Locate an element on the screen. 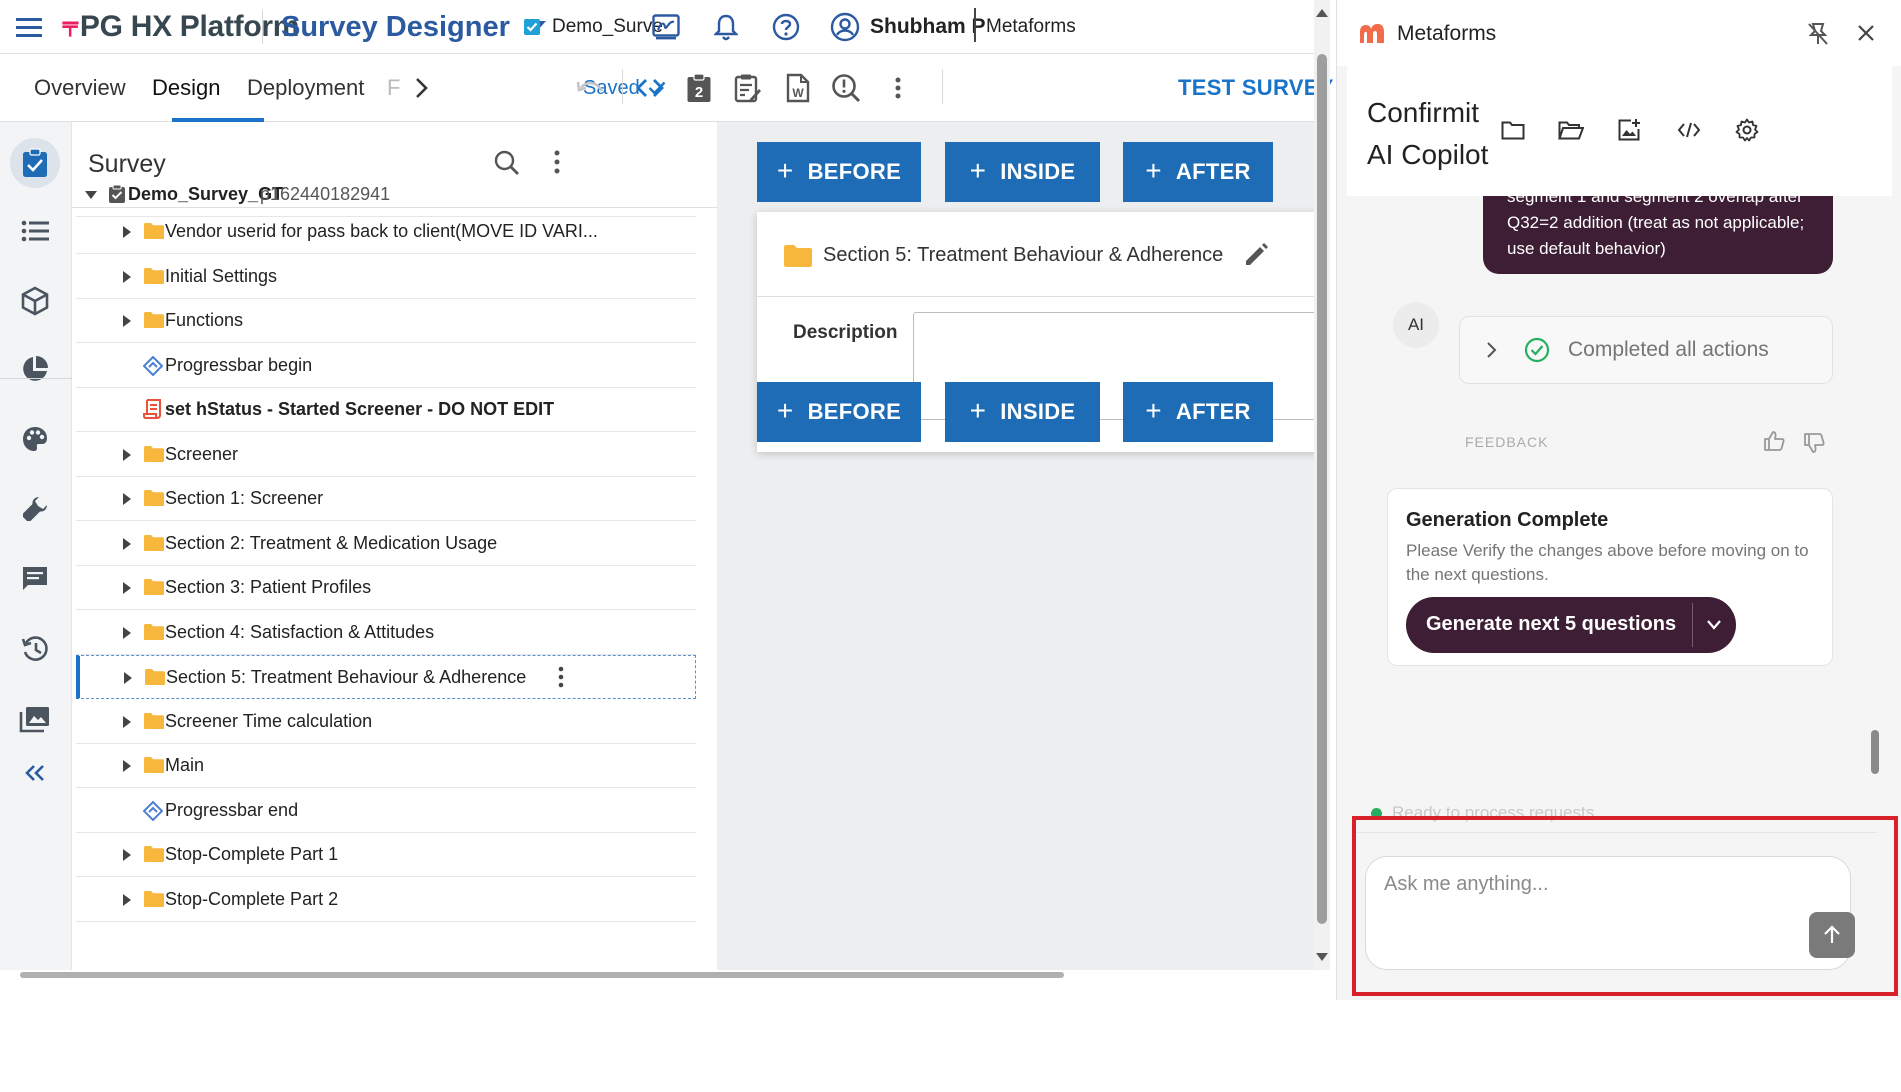 The width and height of the screenshot is (1901, 1092). add-image-icon is located at coordinates (1629, 130).